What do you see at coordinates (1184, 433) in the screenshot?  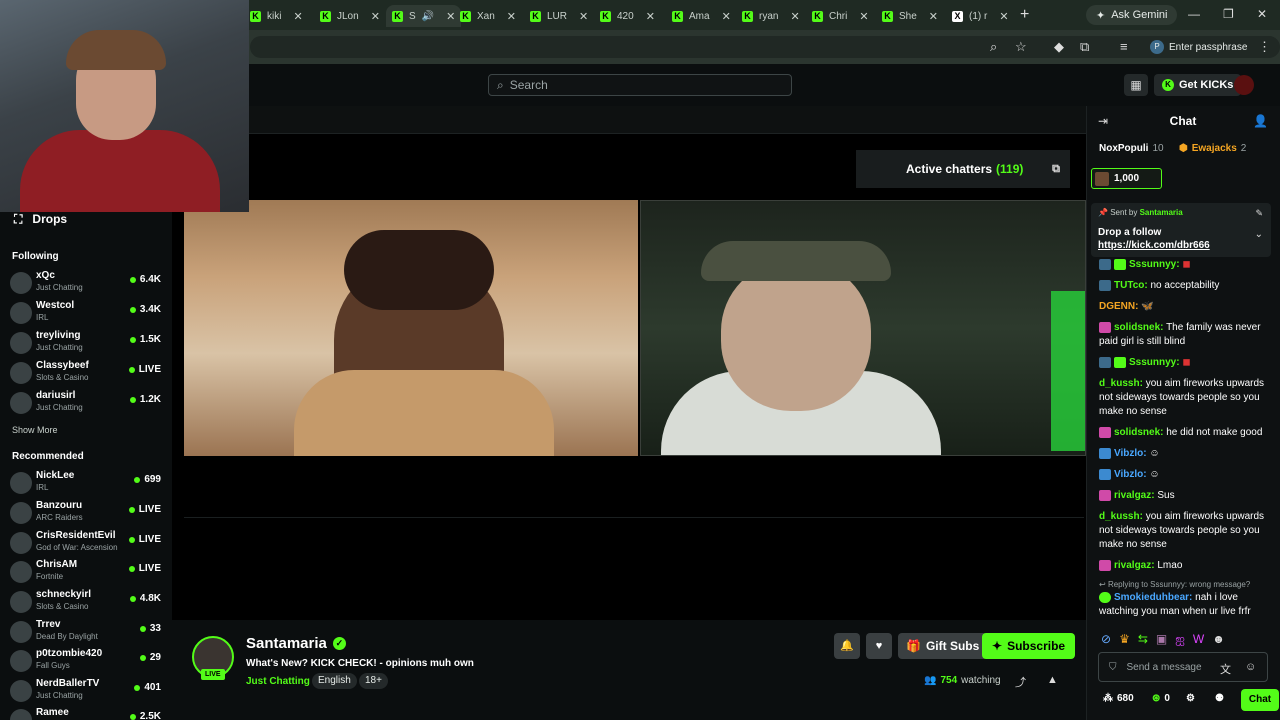 I see `chat-message: solidsnek: he did not make good` at bounding box center [1184, 433].